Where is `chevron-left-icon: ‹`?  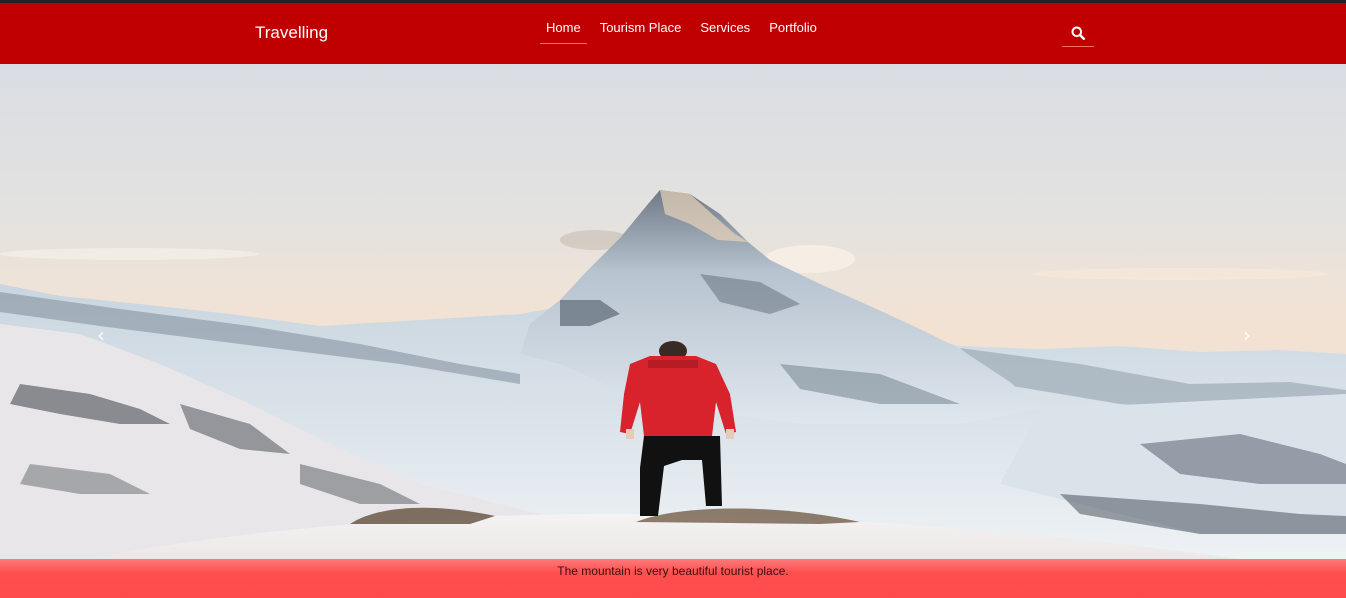
chevron-left-icon: ‹ is located at coordinates (101, 335).